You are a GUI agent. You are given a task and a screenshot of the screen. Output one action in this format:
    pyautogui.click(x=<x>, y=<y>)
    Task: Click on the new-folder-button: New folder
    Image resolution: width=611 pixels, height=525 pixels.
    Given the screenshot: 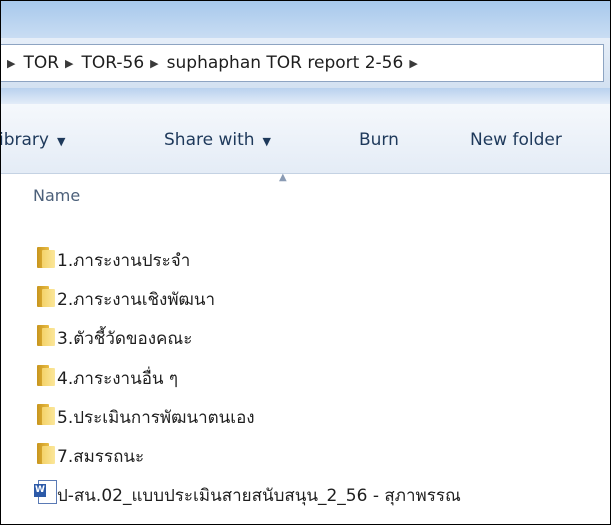 What is the action you would take?
    pyautogui.click(x=516, y=140)
    